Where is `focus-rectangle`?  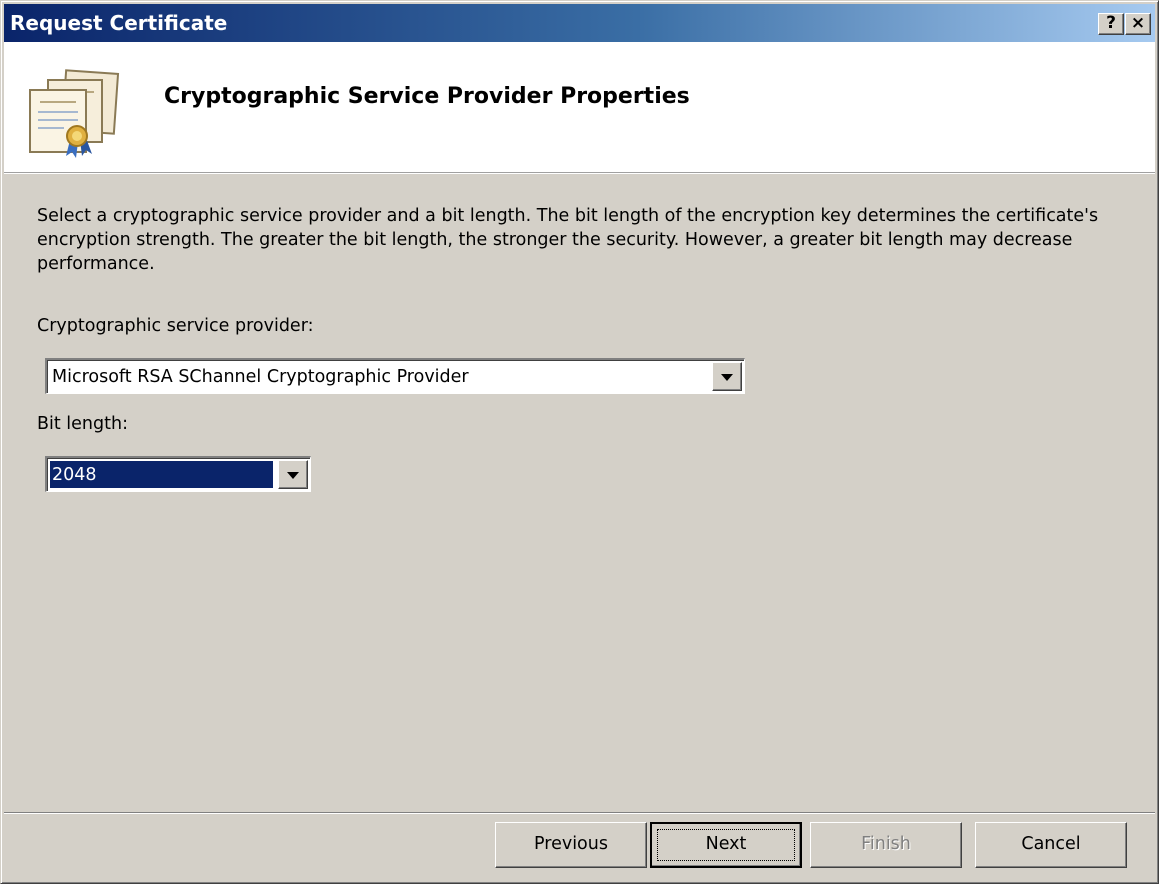 focus-rectangle is located at coordinates (726, 845).